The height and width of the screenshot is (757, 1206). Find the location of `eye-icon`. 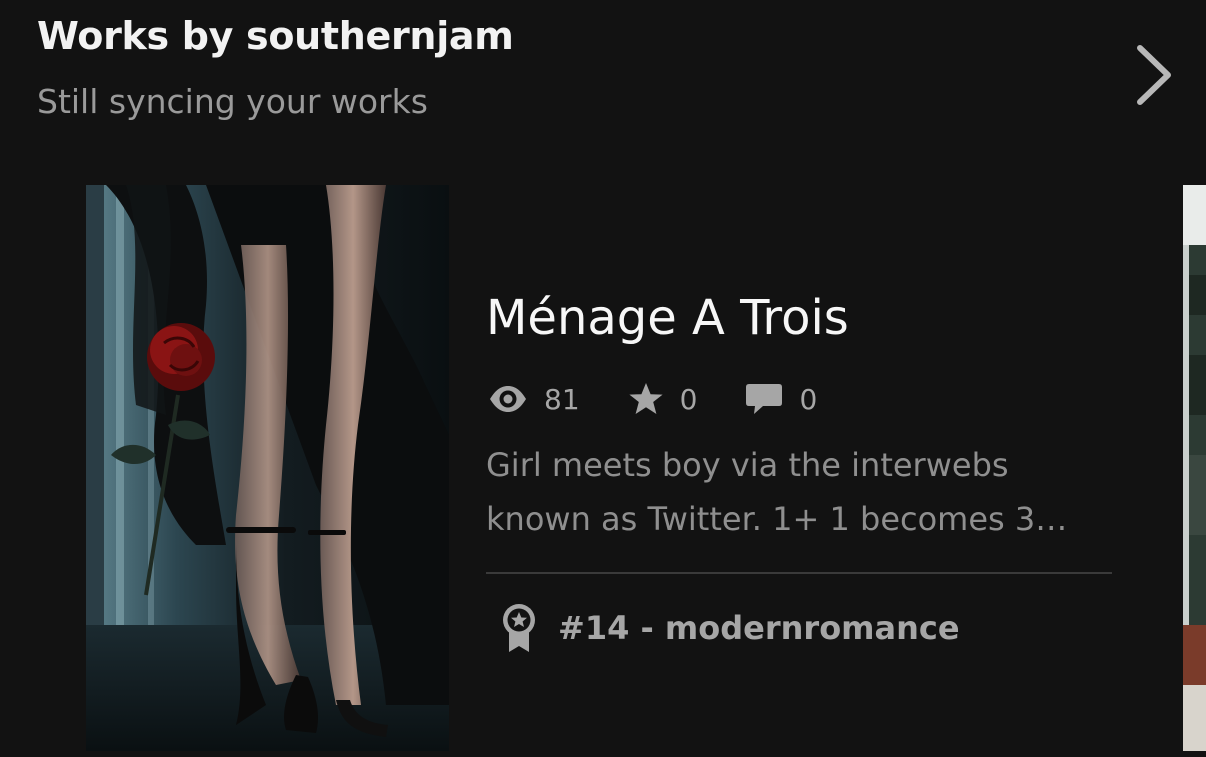

eye-icon is located at coordinates (508, 399).